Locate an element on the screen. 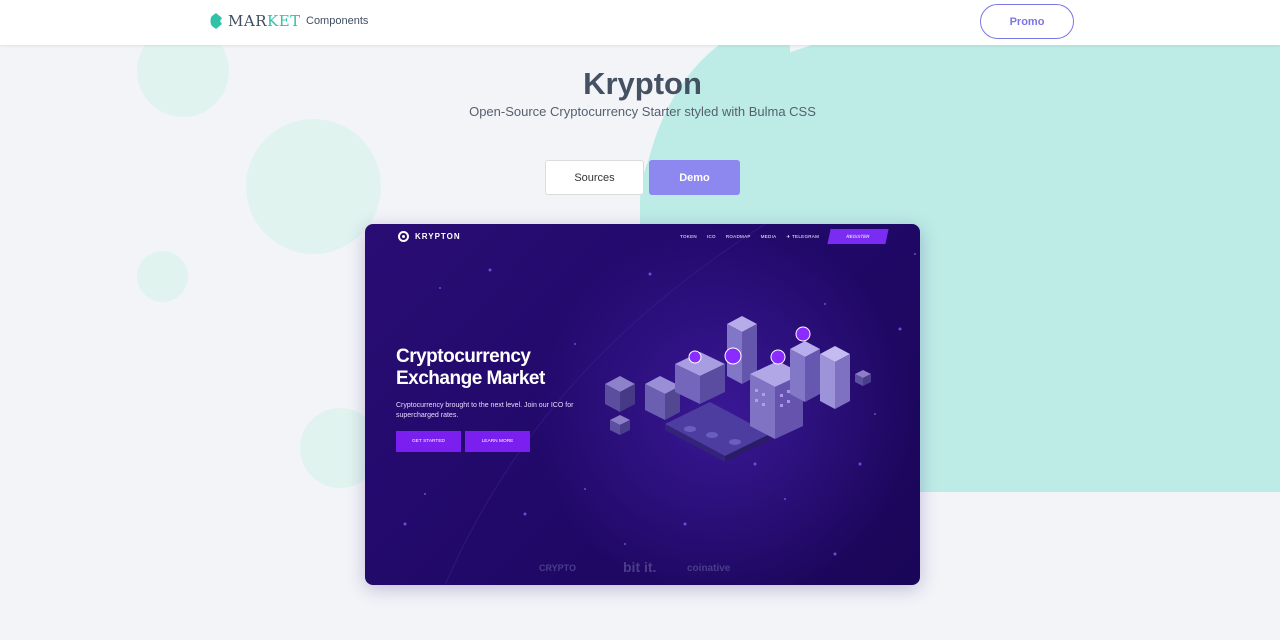 The height and width of the screenshot is (640, 1280). preview-menu-item: TOKEN is located at coordinates (688, 236).